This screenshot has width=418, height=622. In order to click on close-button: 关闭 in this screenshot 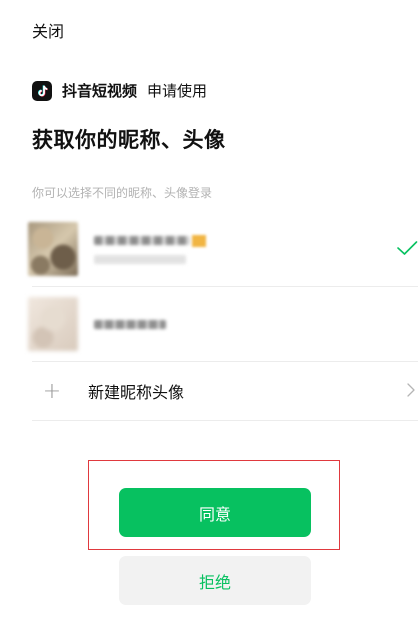, I will do `click(48, 30)`.